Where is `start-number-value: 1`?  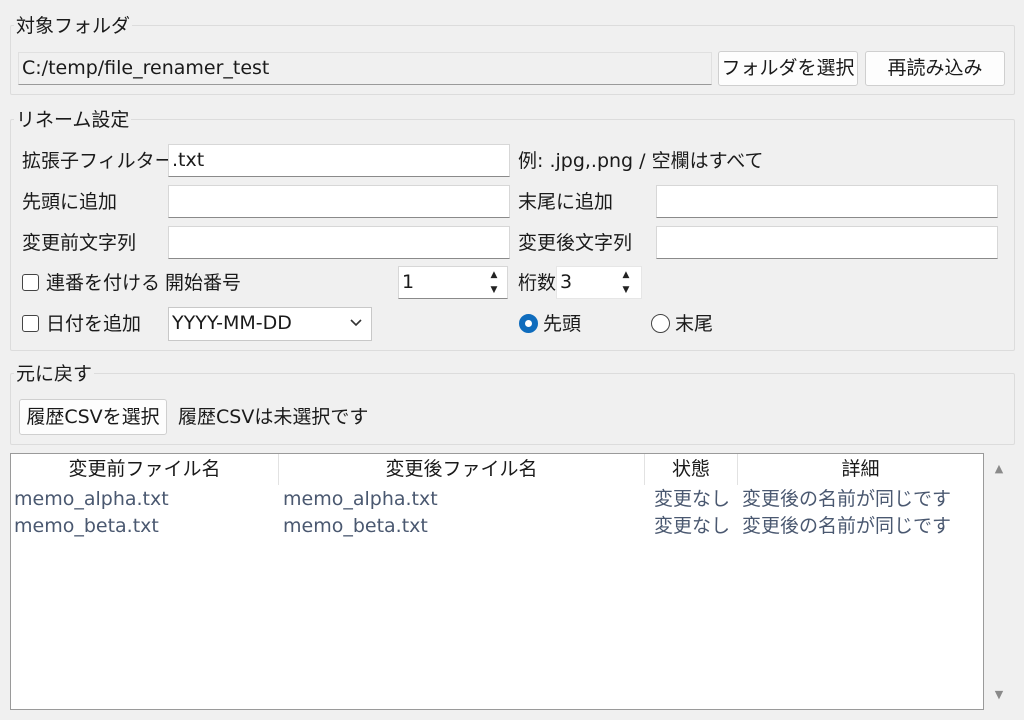
start-number-value: 1 is located at coordinates (408, 282).